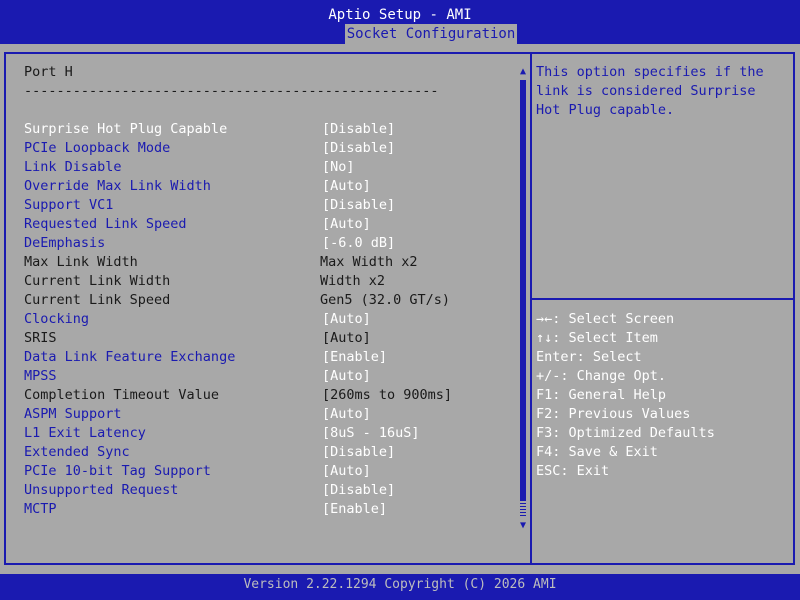  Describe the element at coordinates (358, 490) in the screenshot. I see `setting-value-unsupported-request: [Disable]` at that location.